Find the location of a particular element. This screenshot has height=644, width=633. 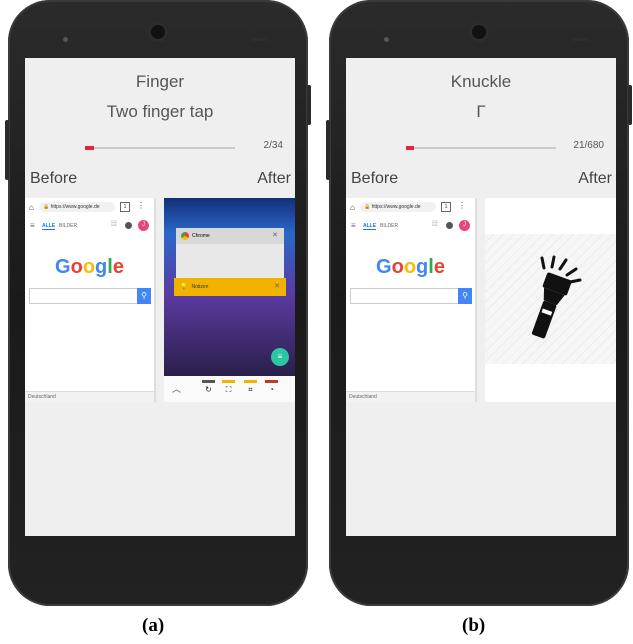

recent-card-chrome: Chrome ✕ is located at coordinates (230, 253).